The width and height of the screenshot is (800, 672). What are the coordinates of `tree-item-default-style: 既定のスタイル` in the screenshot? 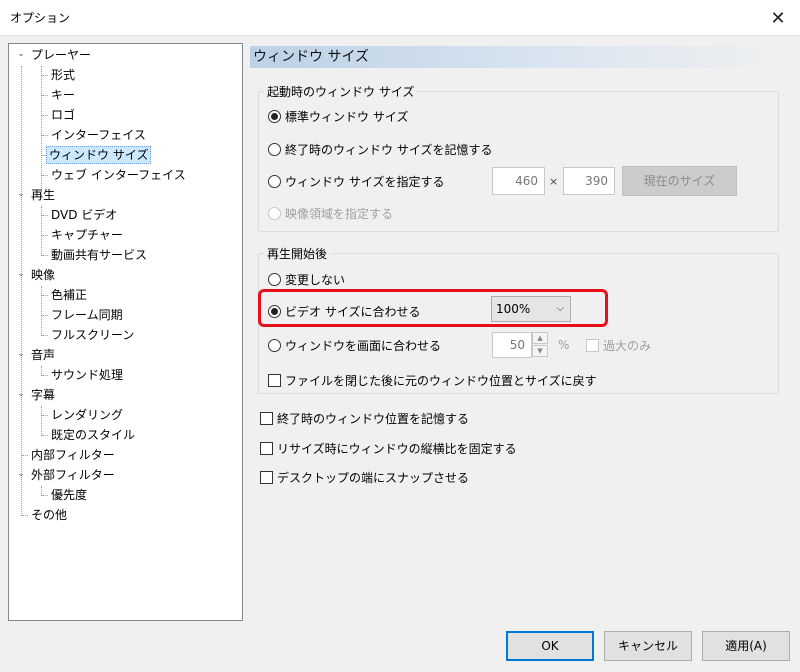 It's located at (93, 435).